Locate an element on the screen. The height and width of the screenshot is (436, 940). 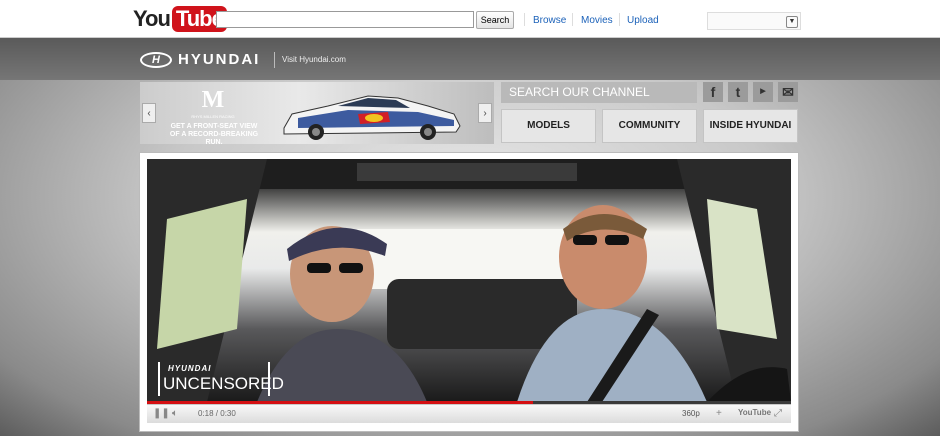
facebook-icon: f is located at coordinates (713, 92).